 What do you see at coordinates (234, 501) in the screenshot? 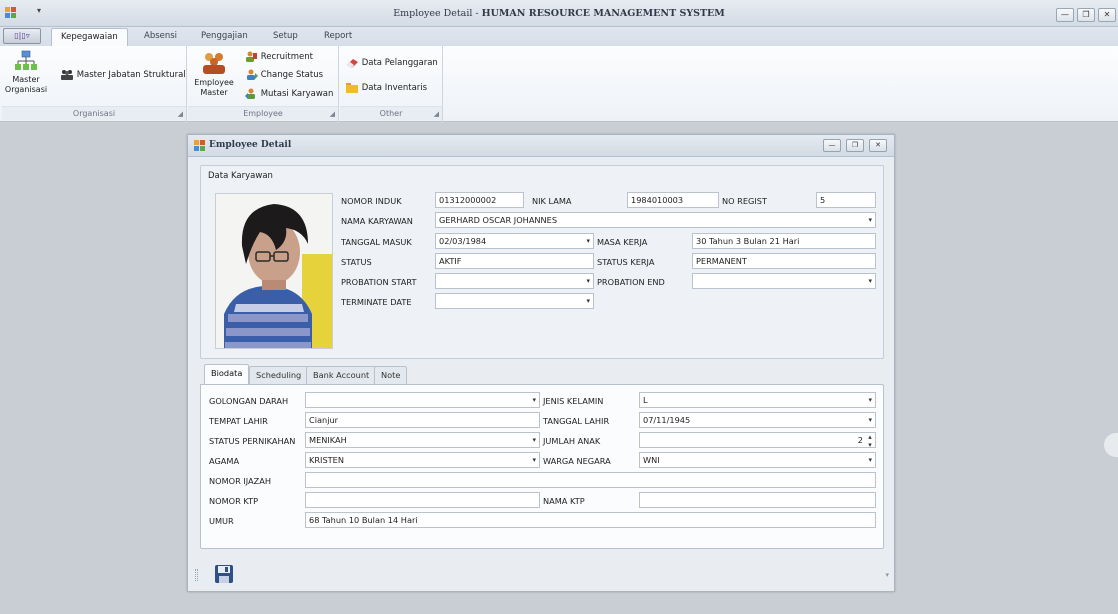
I see `nomor-ktp-label: NOMOR KTP` at bounding box center [234, 501].